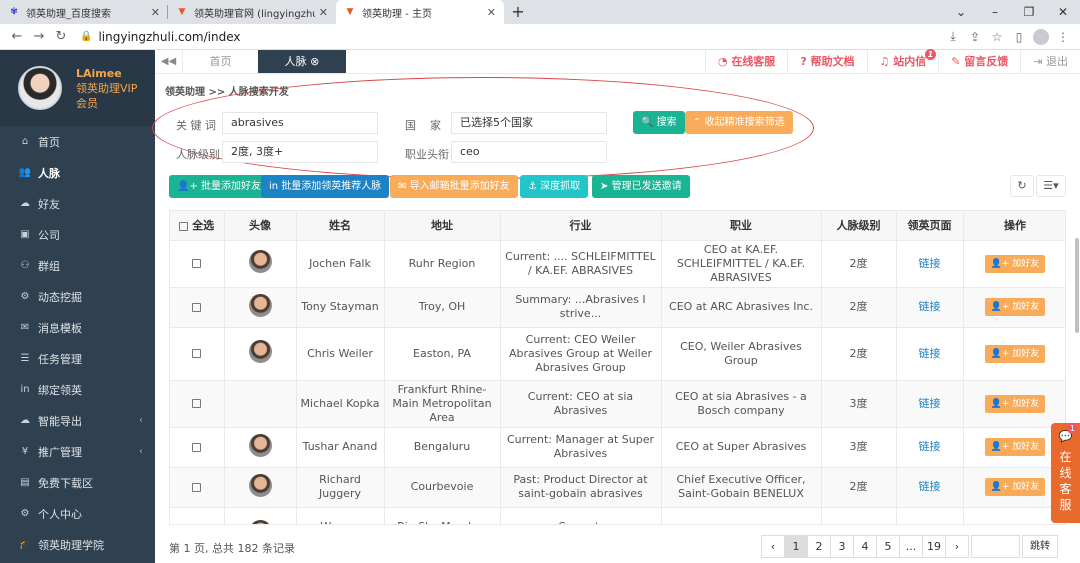  Describe the element at coordinates (510, 37) in the screenshot. I see `url-field: 🔒 lingyingzhuli.com/index` at that location.